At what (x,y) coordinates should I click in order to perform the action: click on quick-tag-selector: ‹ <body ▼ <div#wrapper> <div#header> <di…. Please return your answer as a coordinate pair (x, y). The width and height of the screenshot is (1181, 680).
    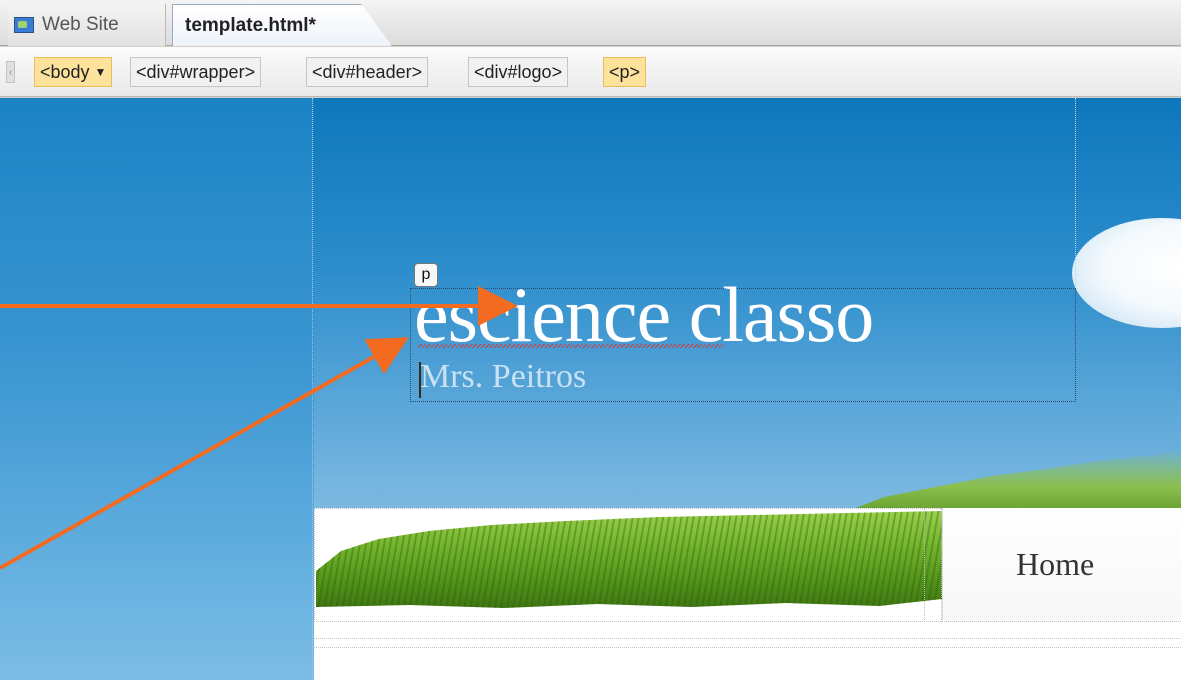
    Looking at the image, I should click on (590, 72).